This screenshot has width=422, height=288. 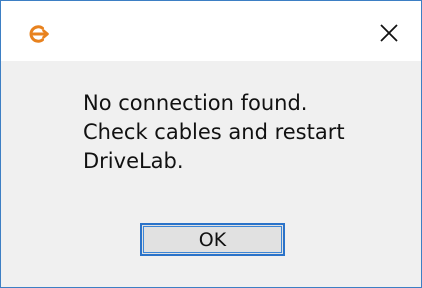 I want to click on ok-button: OK, so click(x=212, y=239).